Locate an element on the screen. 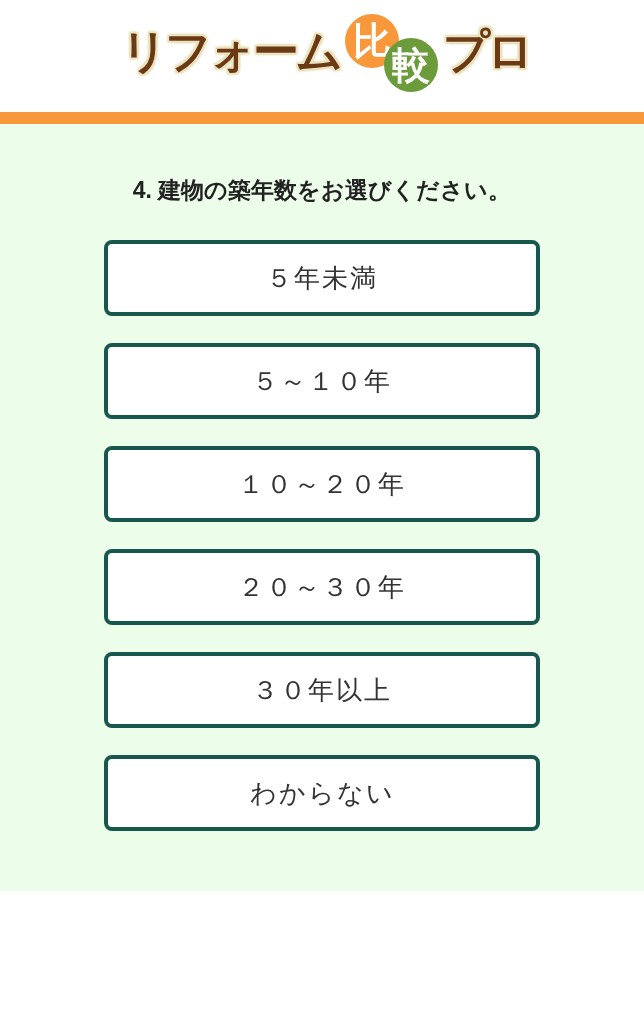 The height and width of the screenshot is (1024, 644). answer-option-button: ５年未満 is located at coordinates (322, 278).